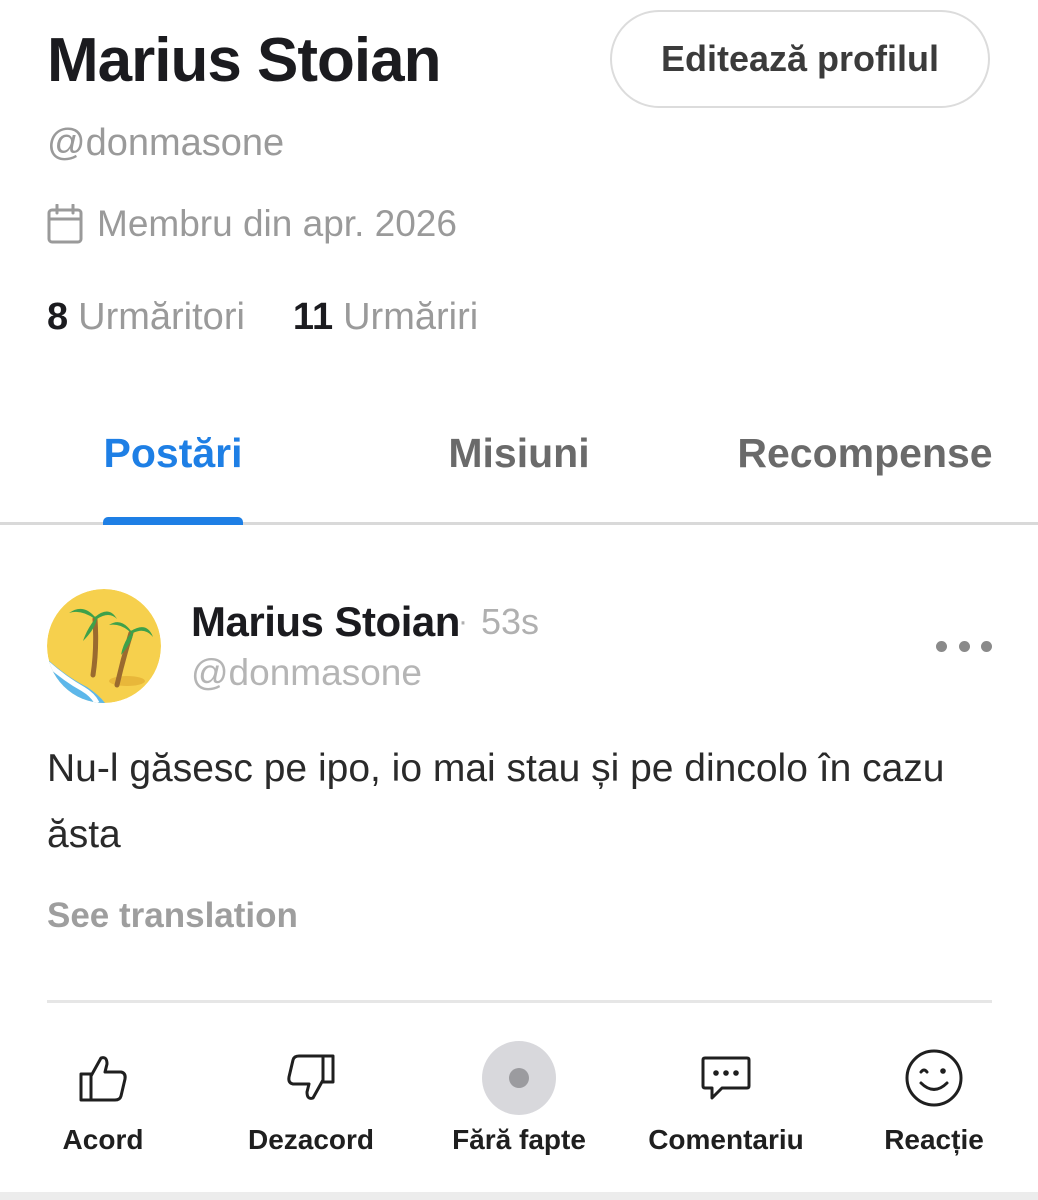  What do you see at coordinates (166, 143) in the screenshot?
I see `profile-handle: @donmasone` at bounding box center [166, 143].